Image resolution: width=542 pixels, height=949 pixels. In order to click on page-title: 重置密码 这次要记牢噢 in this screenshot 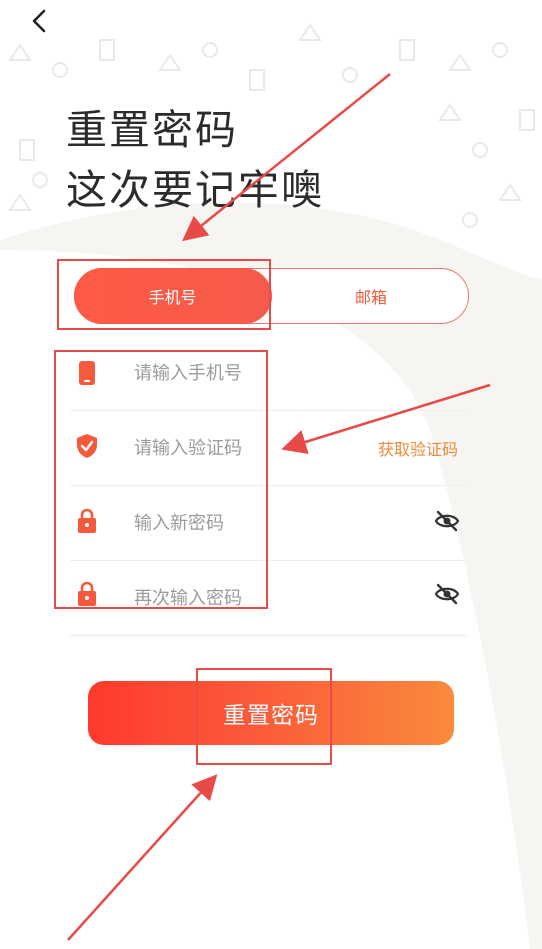, I will do `click(195, 160)`.